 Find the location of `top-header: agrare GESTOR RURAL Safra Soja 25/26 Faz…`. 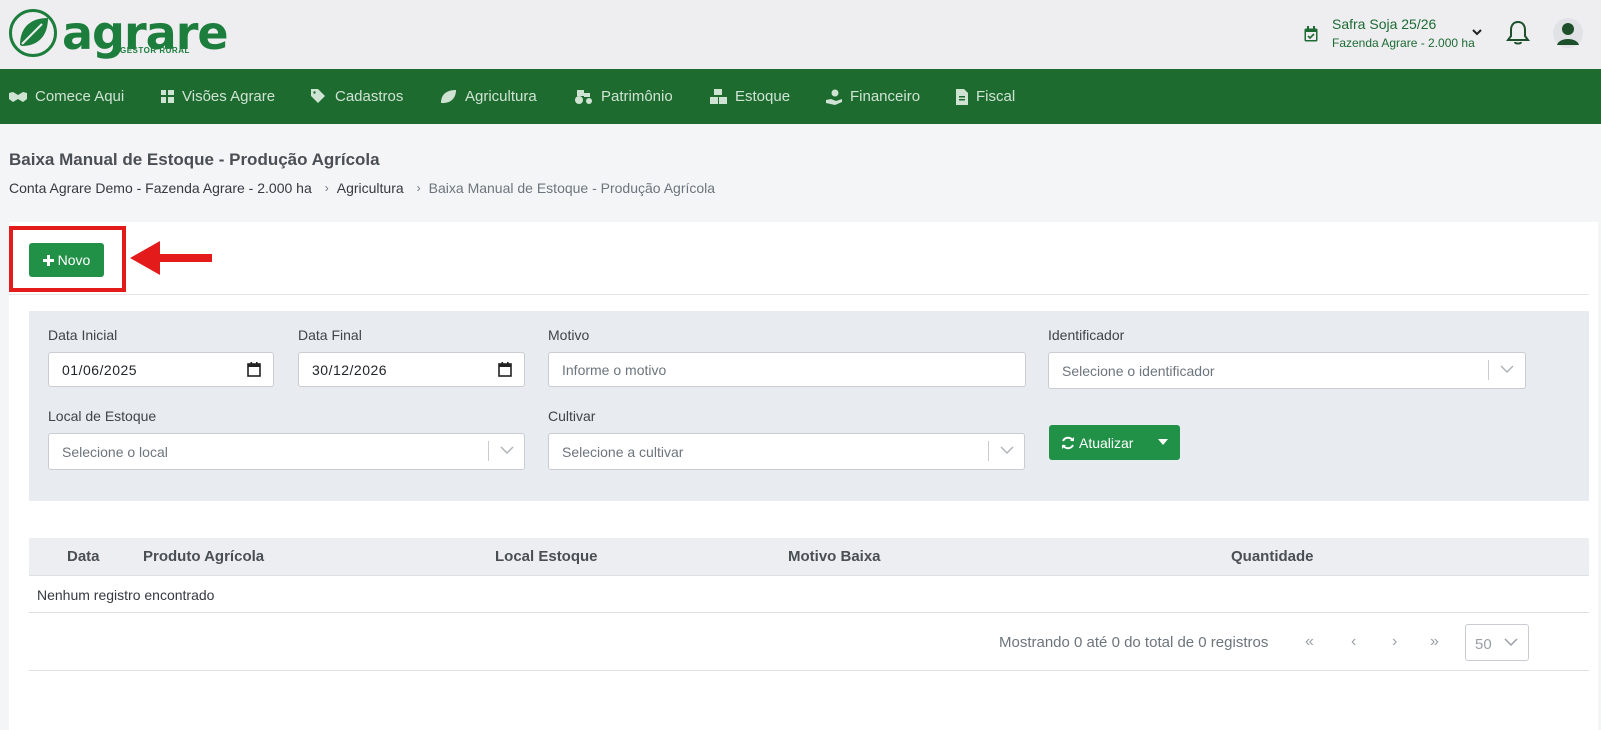

top-header: agrare GESTOR RURAL Safra Soja 25/26 Faz… is located at coordinates (800, 34).